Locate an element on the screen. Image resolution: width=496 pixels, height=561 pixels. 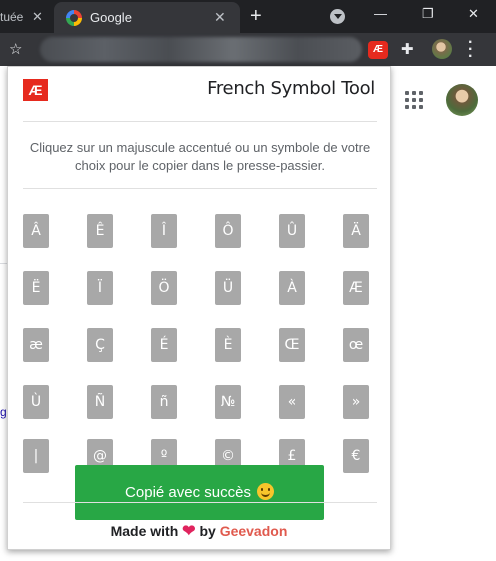
browser-toolbar: ☆ Æ ✚ · · · is located at coordinates (248, 49).